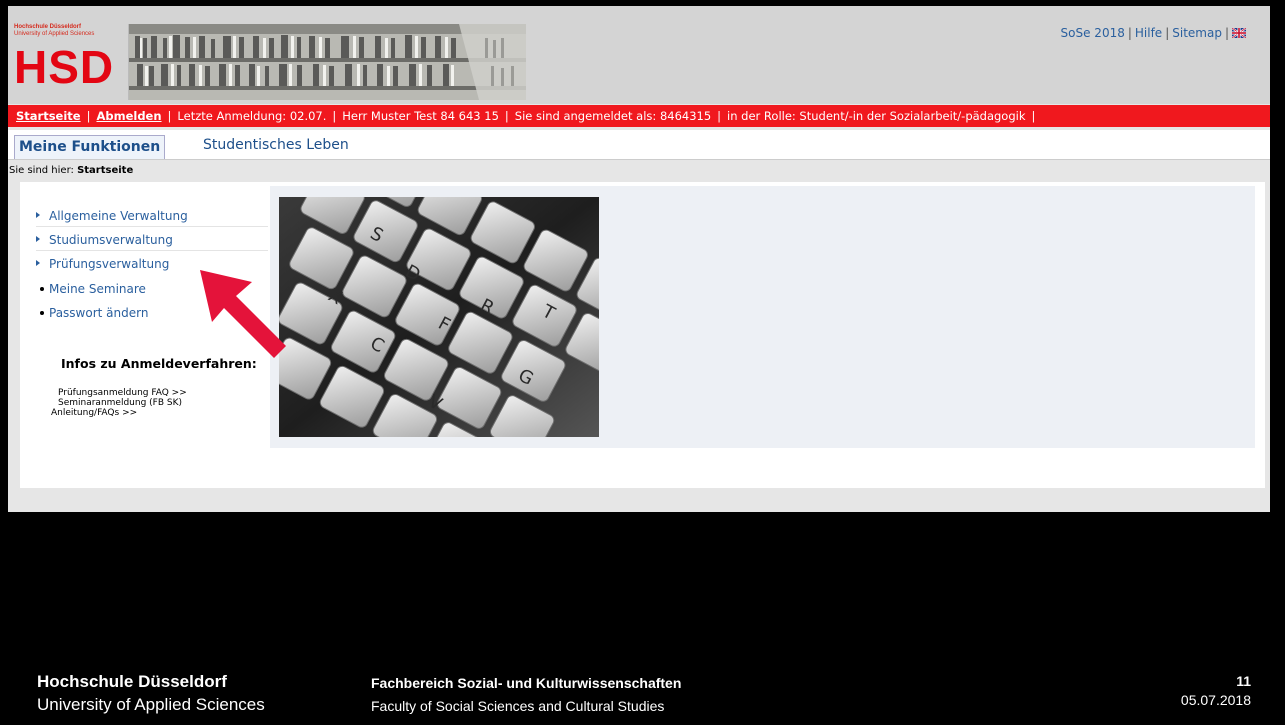 The width and height of the screenshot is (1285, 725). Describe the element at coordinates (1243, 681) in the screenshot. I see `footer-page-number: 11` at that location.